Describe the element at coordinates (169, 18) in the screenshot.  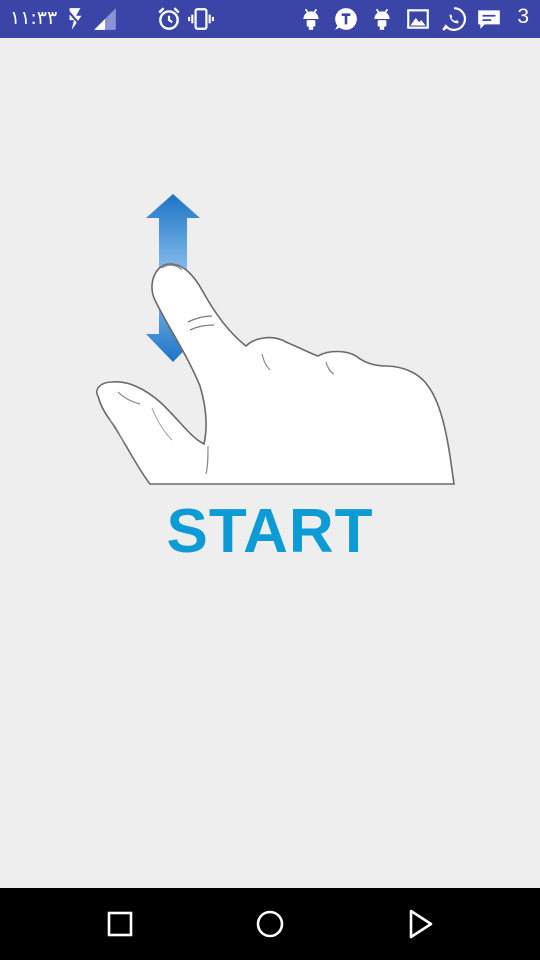
I see `alarm-icon` at that location.